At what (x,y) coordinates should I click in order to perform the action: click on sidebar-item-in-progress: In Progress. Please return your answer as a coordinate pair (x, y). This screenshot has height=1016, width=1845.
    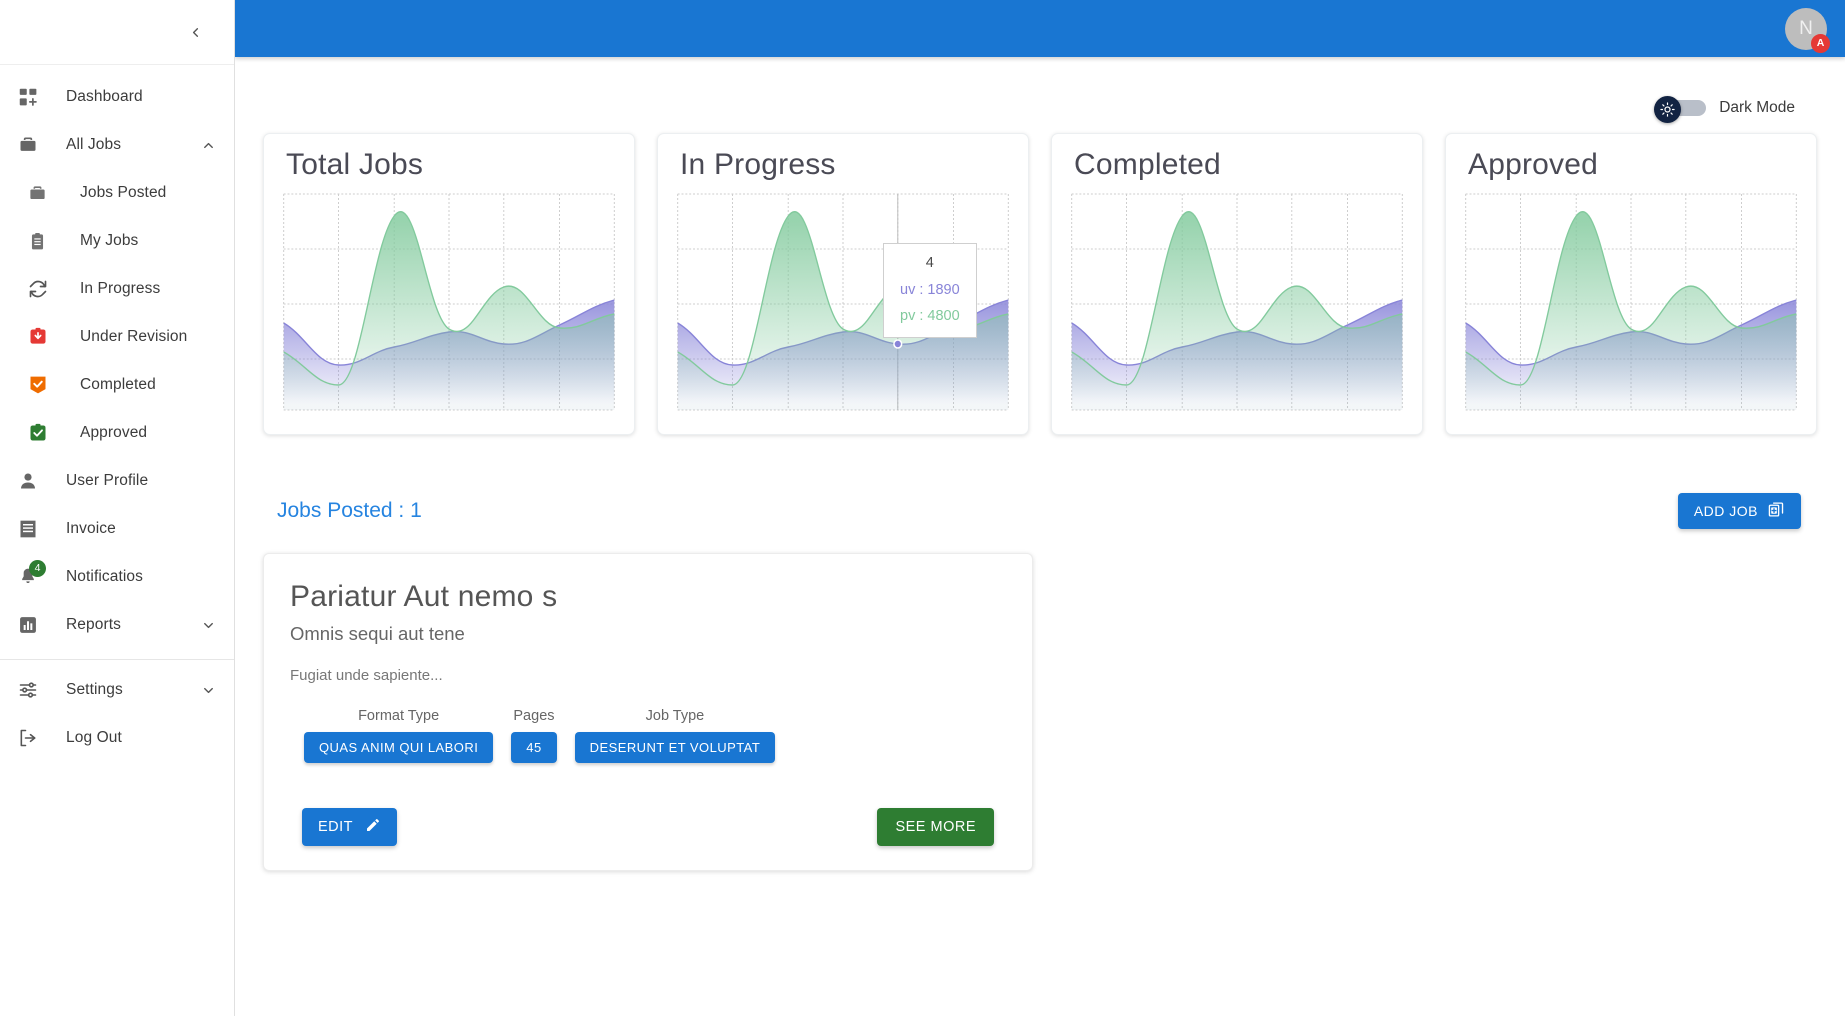
    Looking at the image, I should click on (117, 289).